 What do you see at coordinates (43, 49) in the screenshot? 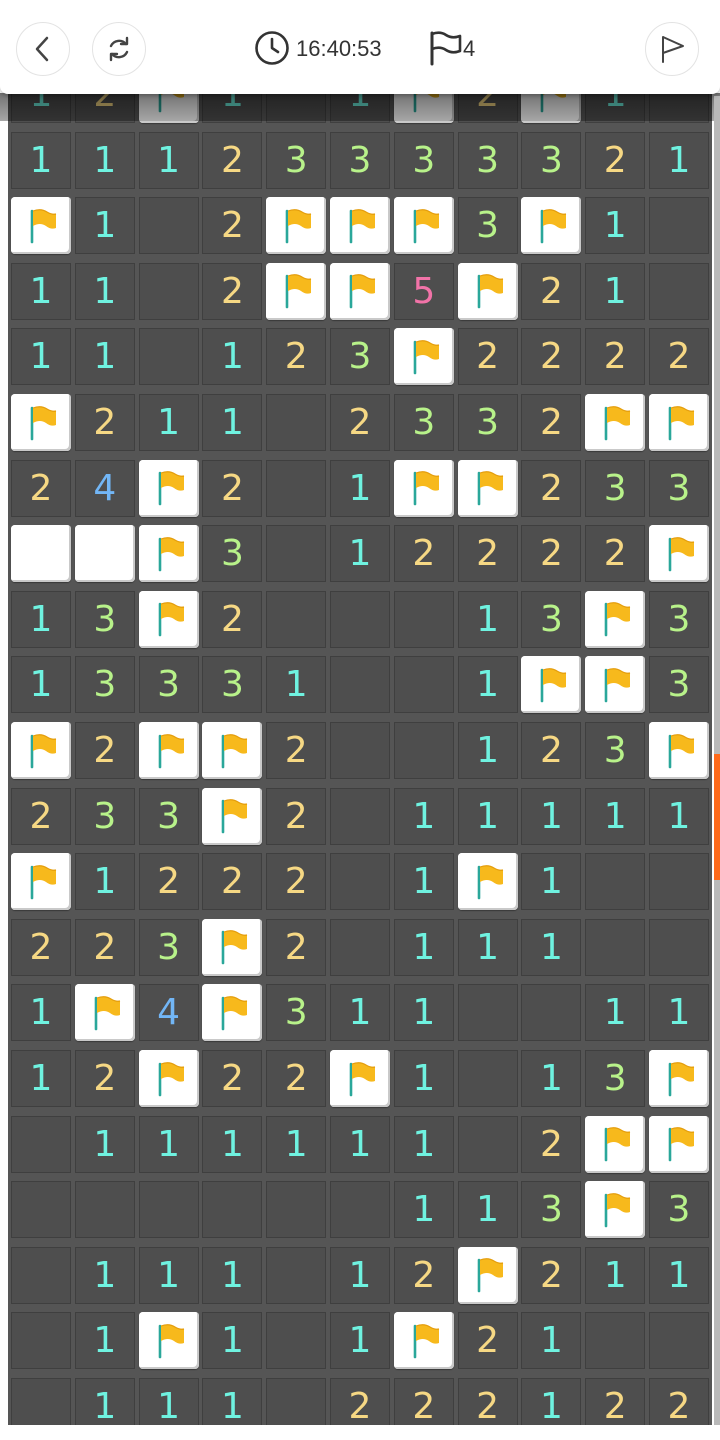
I see `back-button` at bounding box center [43, 49].